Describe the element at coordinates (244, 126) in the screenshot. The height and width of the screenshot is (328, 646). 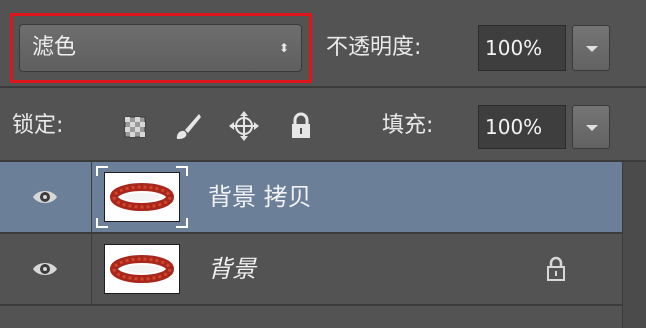
I see `lock-position-move-icon` at that location.